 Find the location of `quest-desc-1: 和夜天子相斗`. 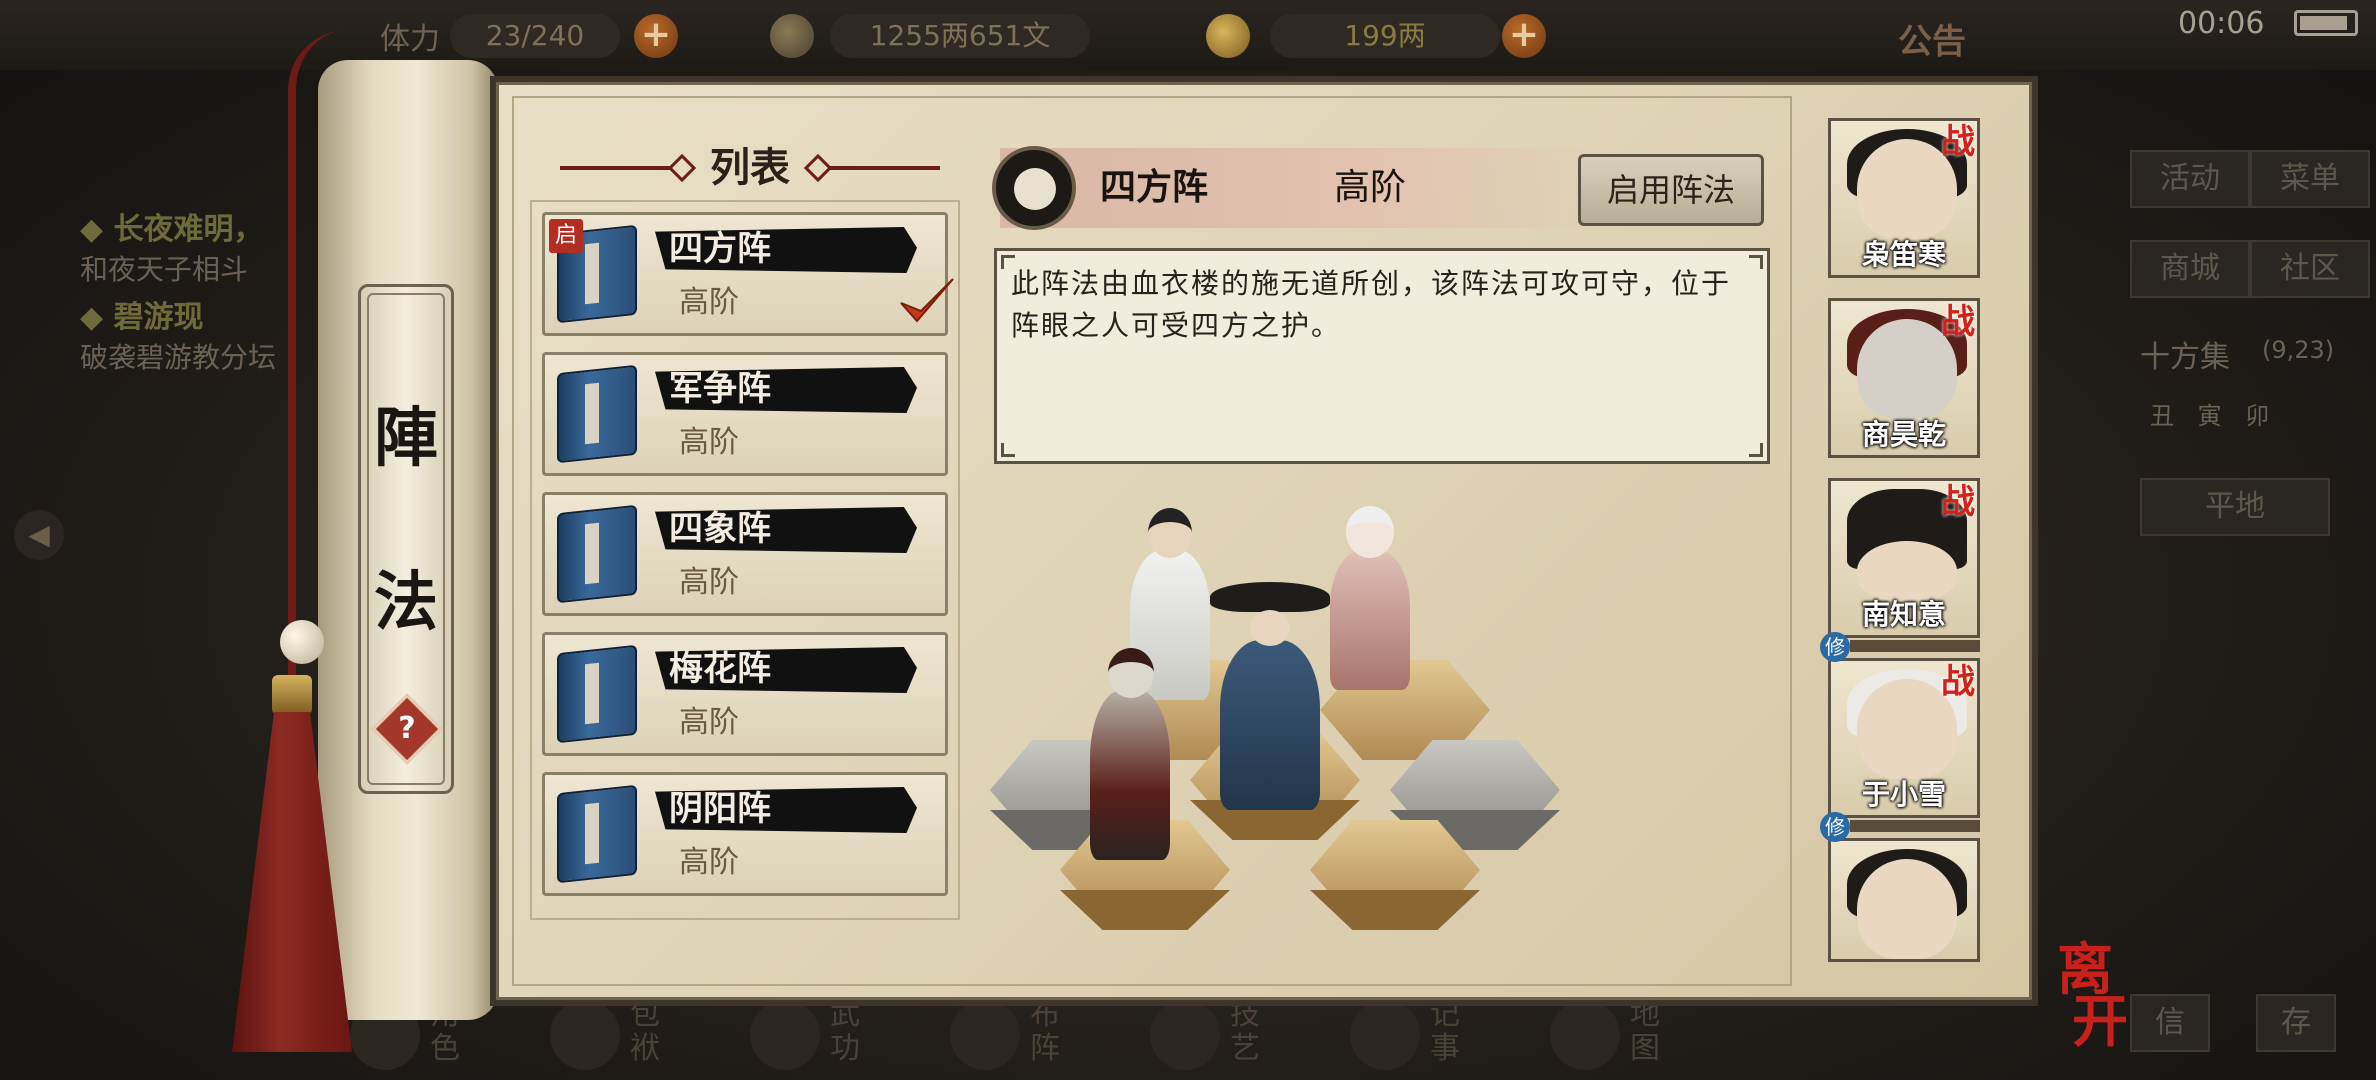

quest-desc-1: 和夜天子相斗 is located at coordinates (164, 269).